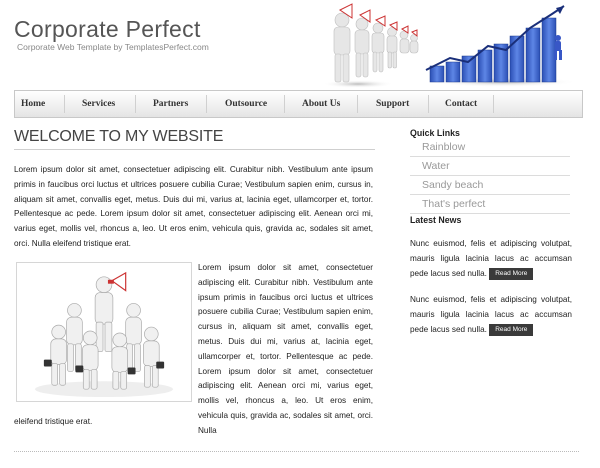 The image size is (600, 468). Describe the element at coordinates (490, 166) in the screenshot. I see `quick-link-water: Water` at that location.